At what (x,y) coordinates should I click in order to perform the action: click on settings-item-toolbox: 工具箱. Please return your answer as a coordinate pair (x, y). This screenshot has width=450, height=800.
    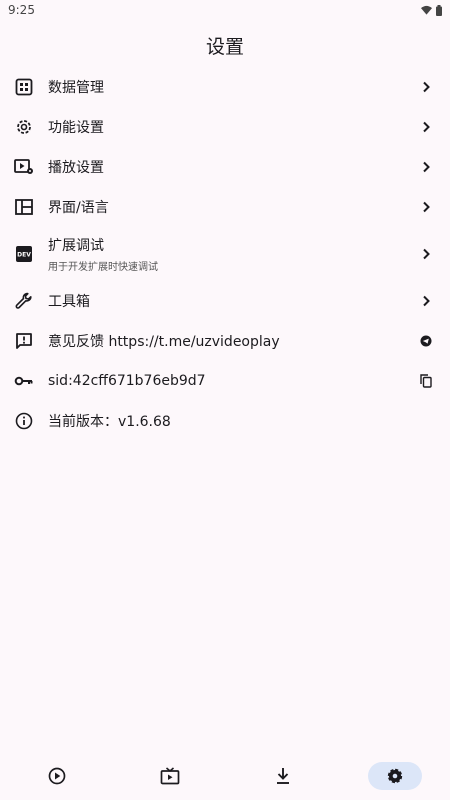
    Looking at the image, I should click on (225, 301).